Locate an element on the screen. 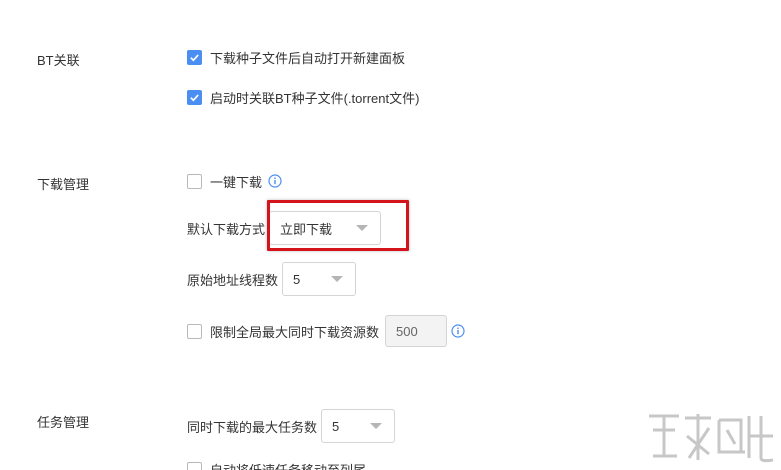 Image resolution: width=781 pixels, height=470 pixels. checkbox-open-panel is located at coordinates (194, 57).